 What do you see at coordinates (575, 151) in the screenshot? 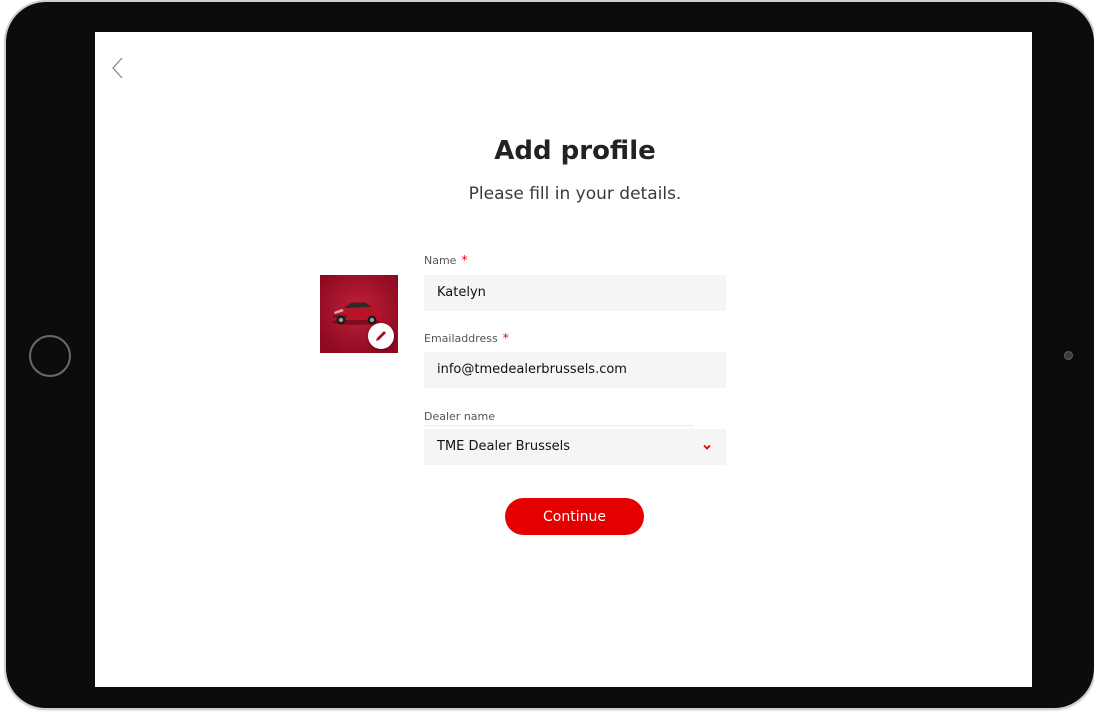
I see `page-title: Add profile` at bounding box center [575, 151].